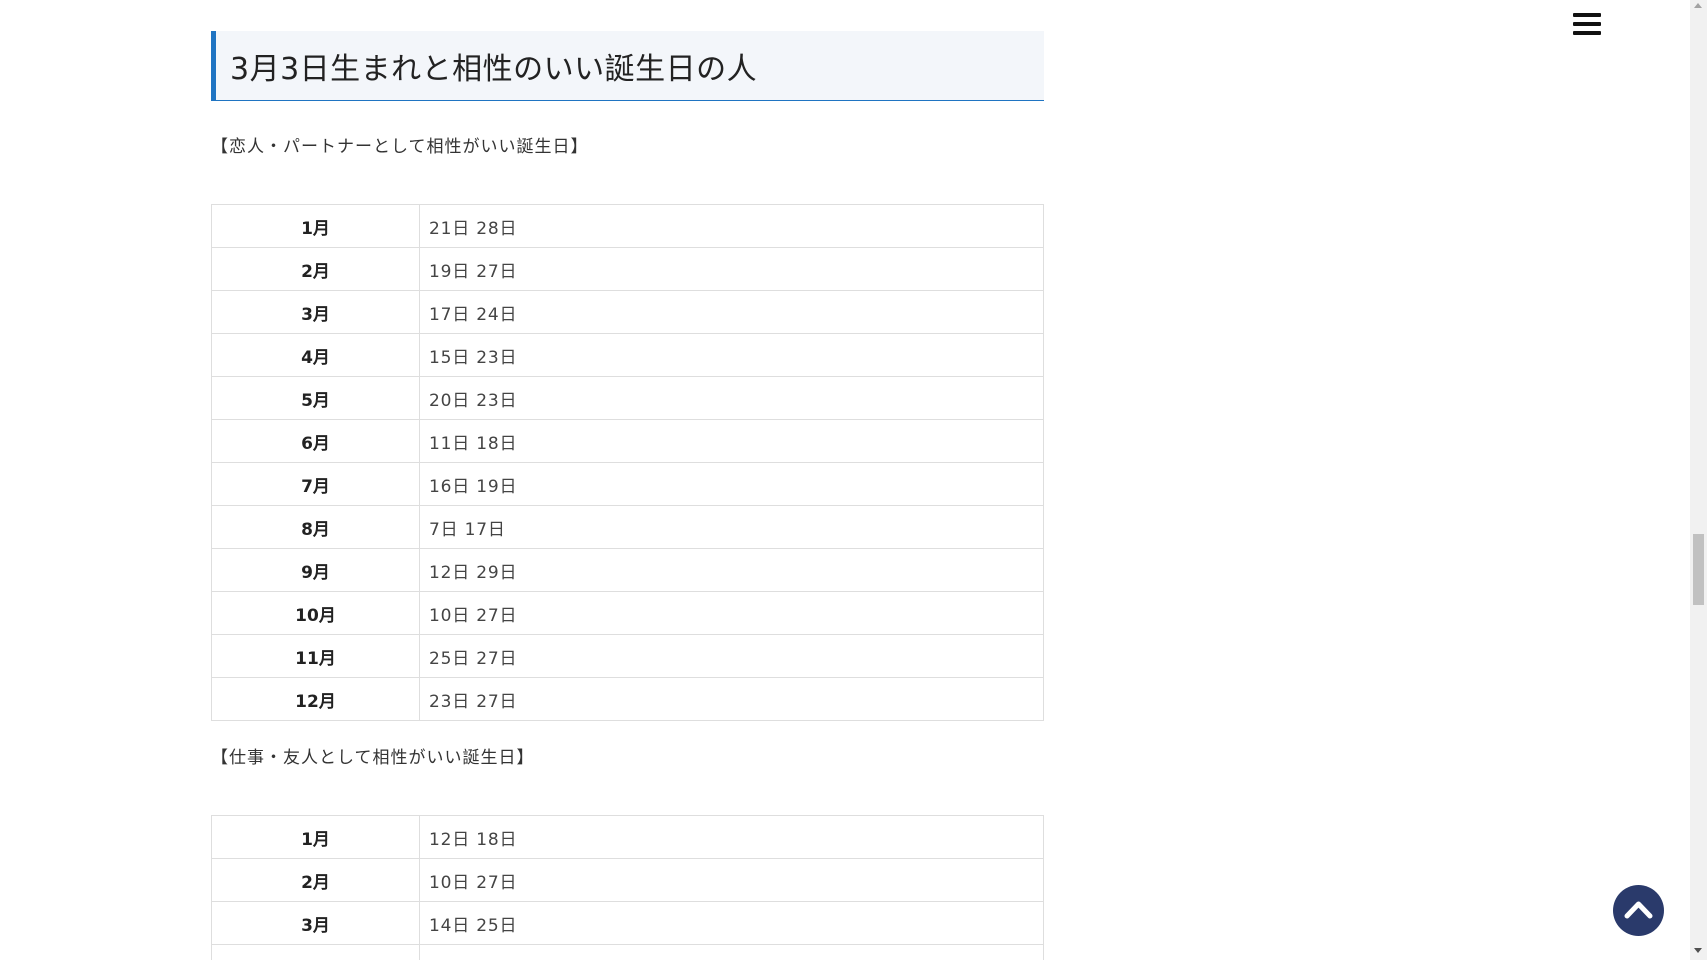 This screenshot has height=960, width=1707. What do you see at coordinates (1698, 569) in the screenshot?
I see `scrollbar-thumb` at bounding box center [1698, 569].